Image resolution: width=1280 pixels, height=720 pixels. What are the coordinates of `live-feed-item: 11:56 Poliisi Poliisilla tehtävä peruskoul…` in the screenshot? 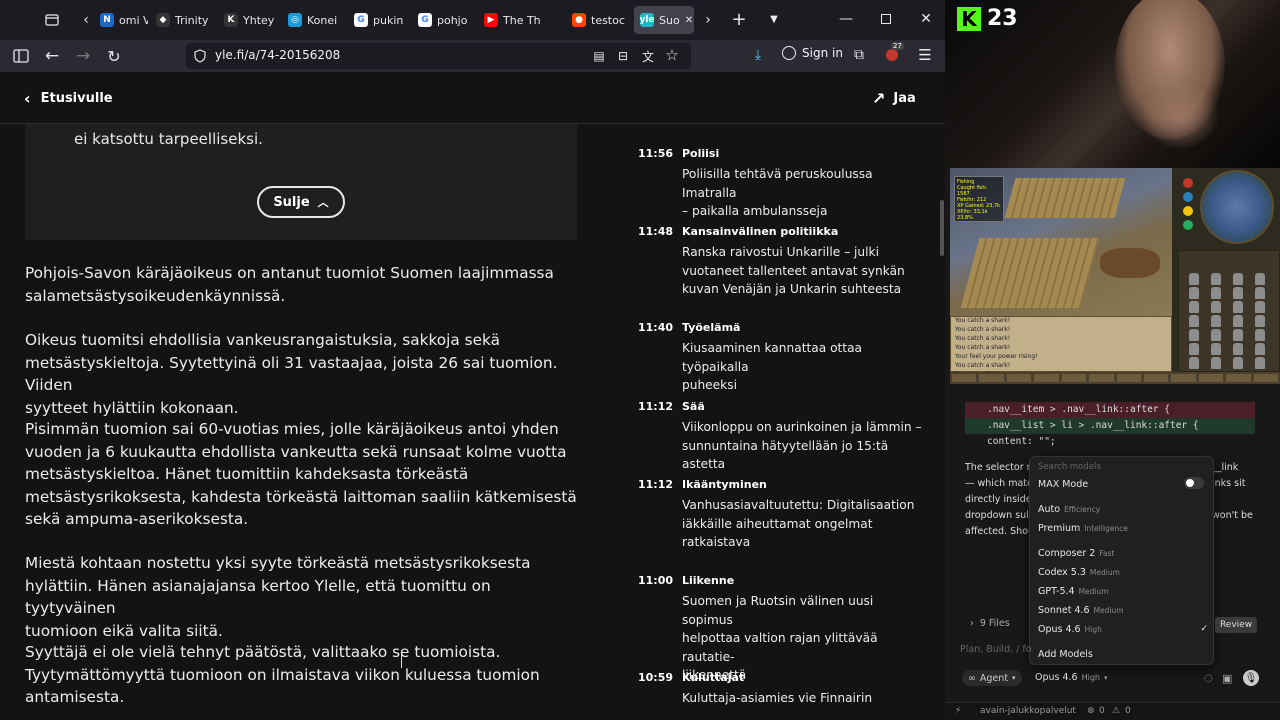 It's located at (780, 181).